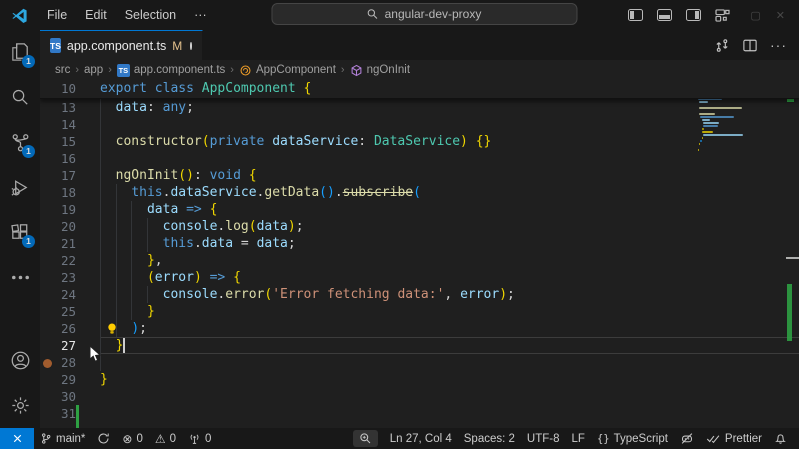  I want to click on breakpoint-dot, so click(47, 363).